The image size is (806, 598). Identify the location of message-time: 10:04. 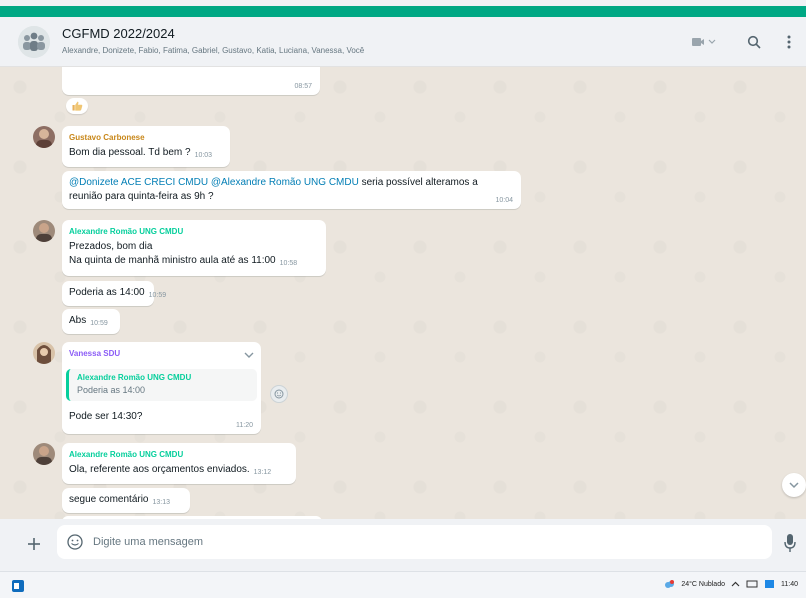
(504, 200).